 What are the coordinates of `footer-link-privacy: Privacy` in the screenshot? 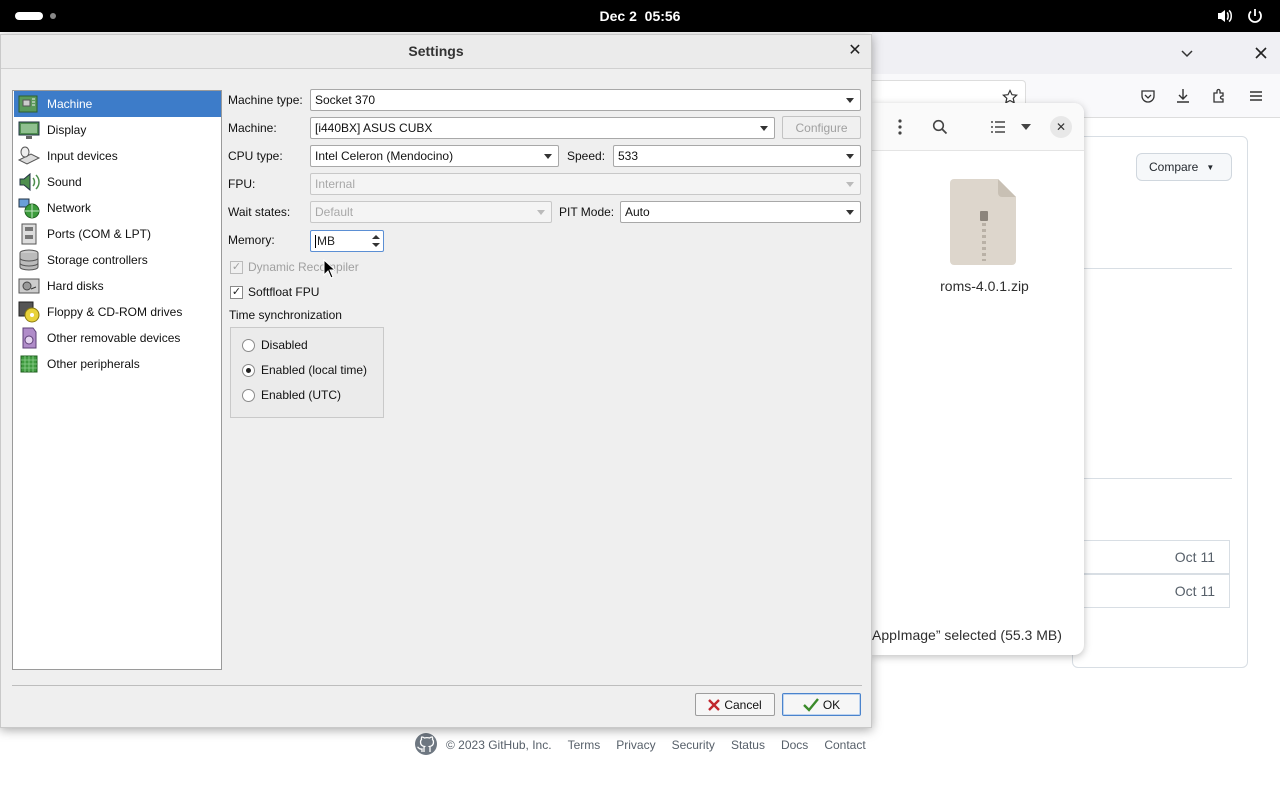 It's located at (635, 745).